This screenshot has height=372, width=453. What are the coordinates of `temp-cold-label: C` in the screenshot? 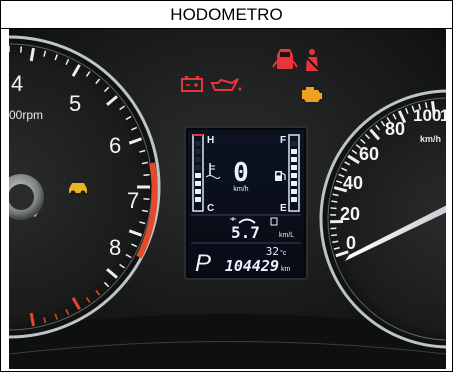 It's located at (210, 208).